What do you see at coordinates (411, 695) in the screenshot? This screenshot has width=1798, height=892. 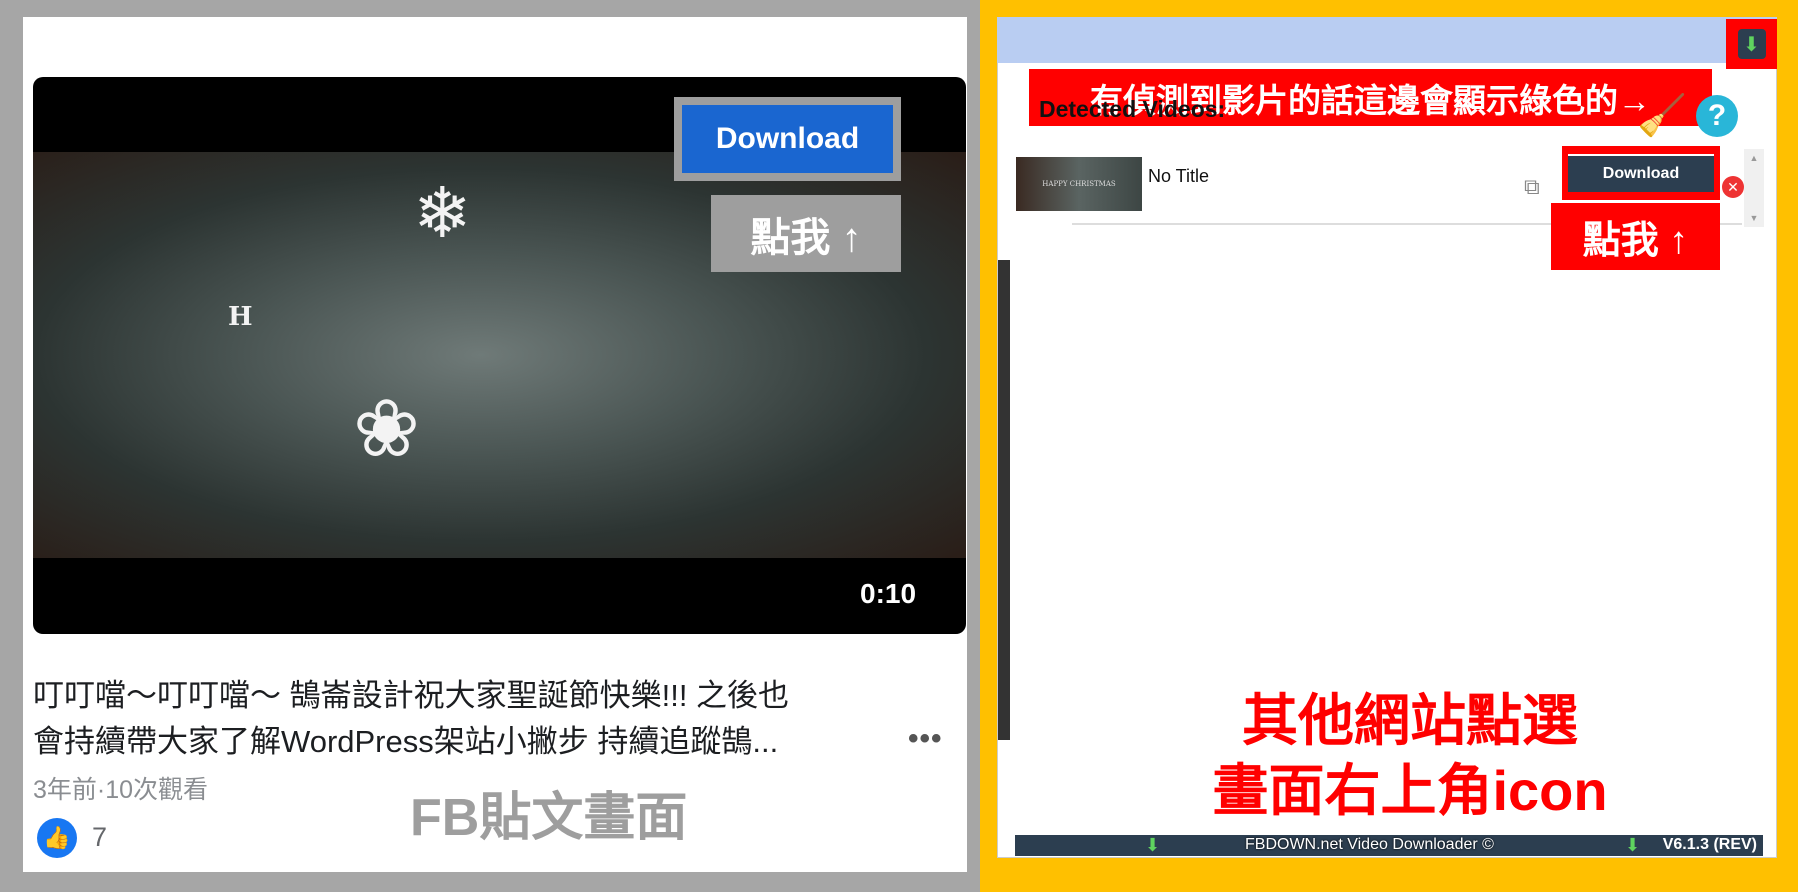 I see `post-caption-line: 叮叮噹～叮叮噹～ 鵠崙設計祝大家聖誕節快樂!!! 之後也` at bounding box center [411, 695].